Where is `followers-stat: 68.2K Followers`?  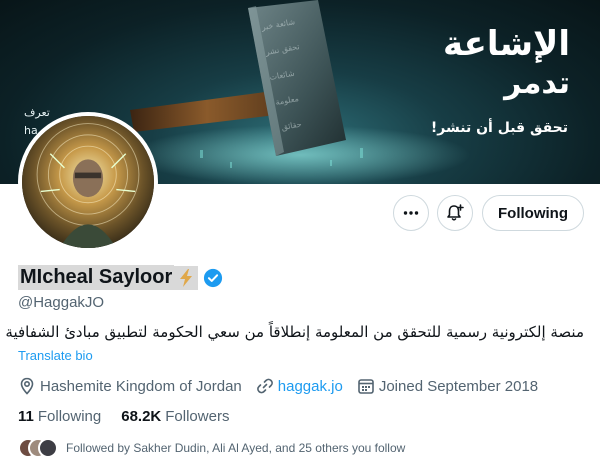
followers-stat: 68.2K Followers is located at coordinates (175, 416).